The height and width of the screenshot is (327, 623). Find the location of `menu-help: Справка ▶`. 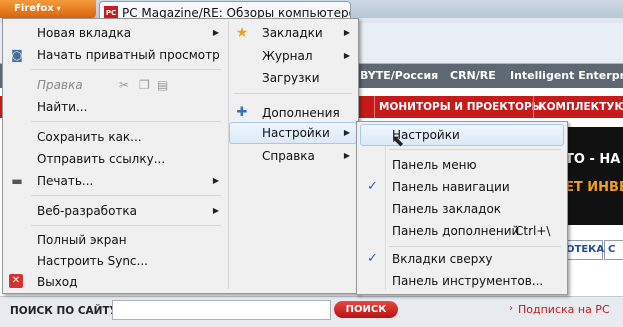

menu-help: Справка ▶ is located at coordinates (292, 156).